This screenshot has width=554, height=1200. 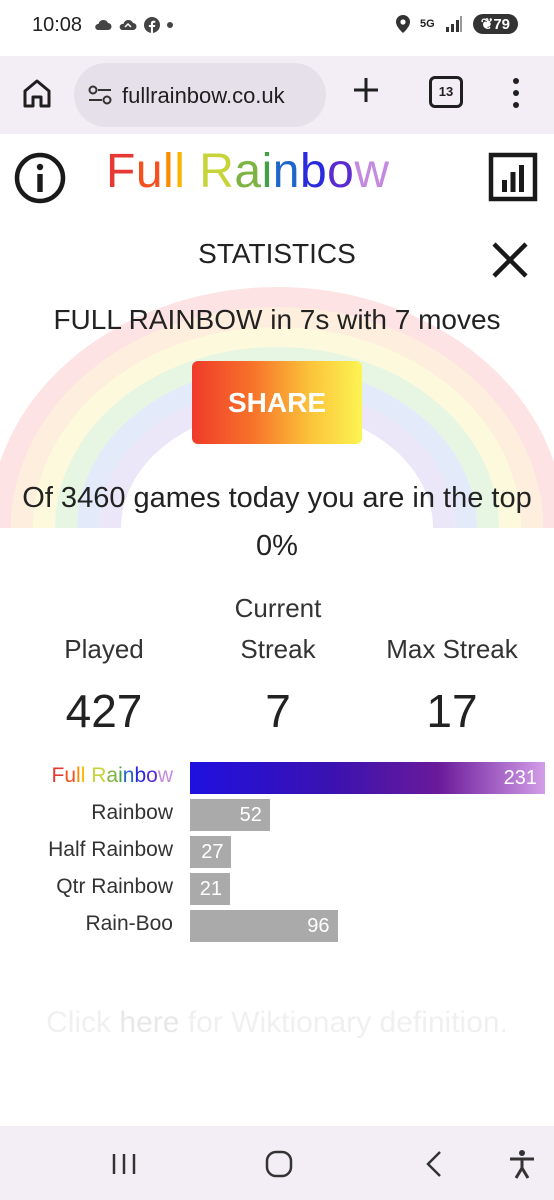 I want to click on logo-letter: n, so click(x=286, y=171).